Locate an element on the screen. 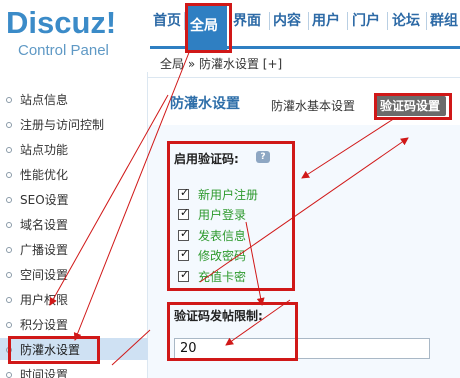 The width and height of the screenshot is (460, 378). help-icon: ? is located at coordinates (263, 157).